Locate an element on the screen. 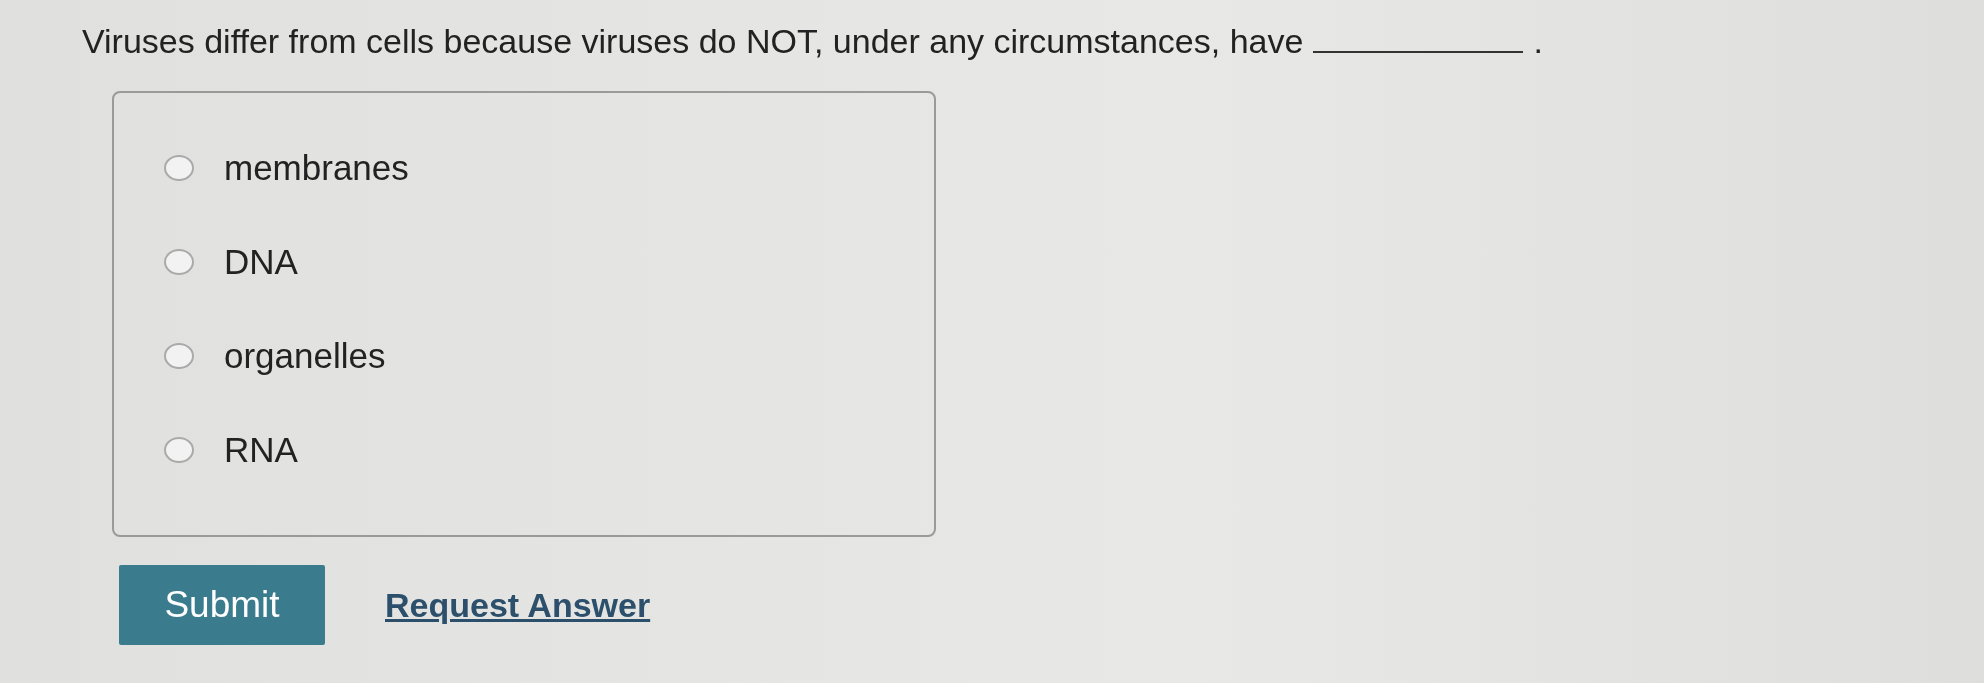 The width and height of the screenshot is (1984, 683). option-label: RNA is located at coordinates (261, 450).